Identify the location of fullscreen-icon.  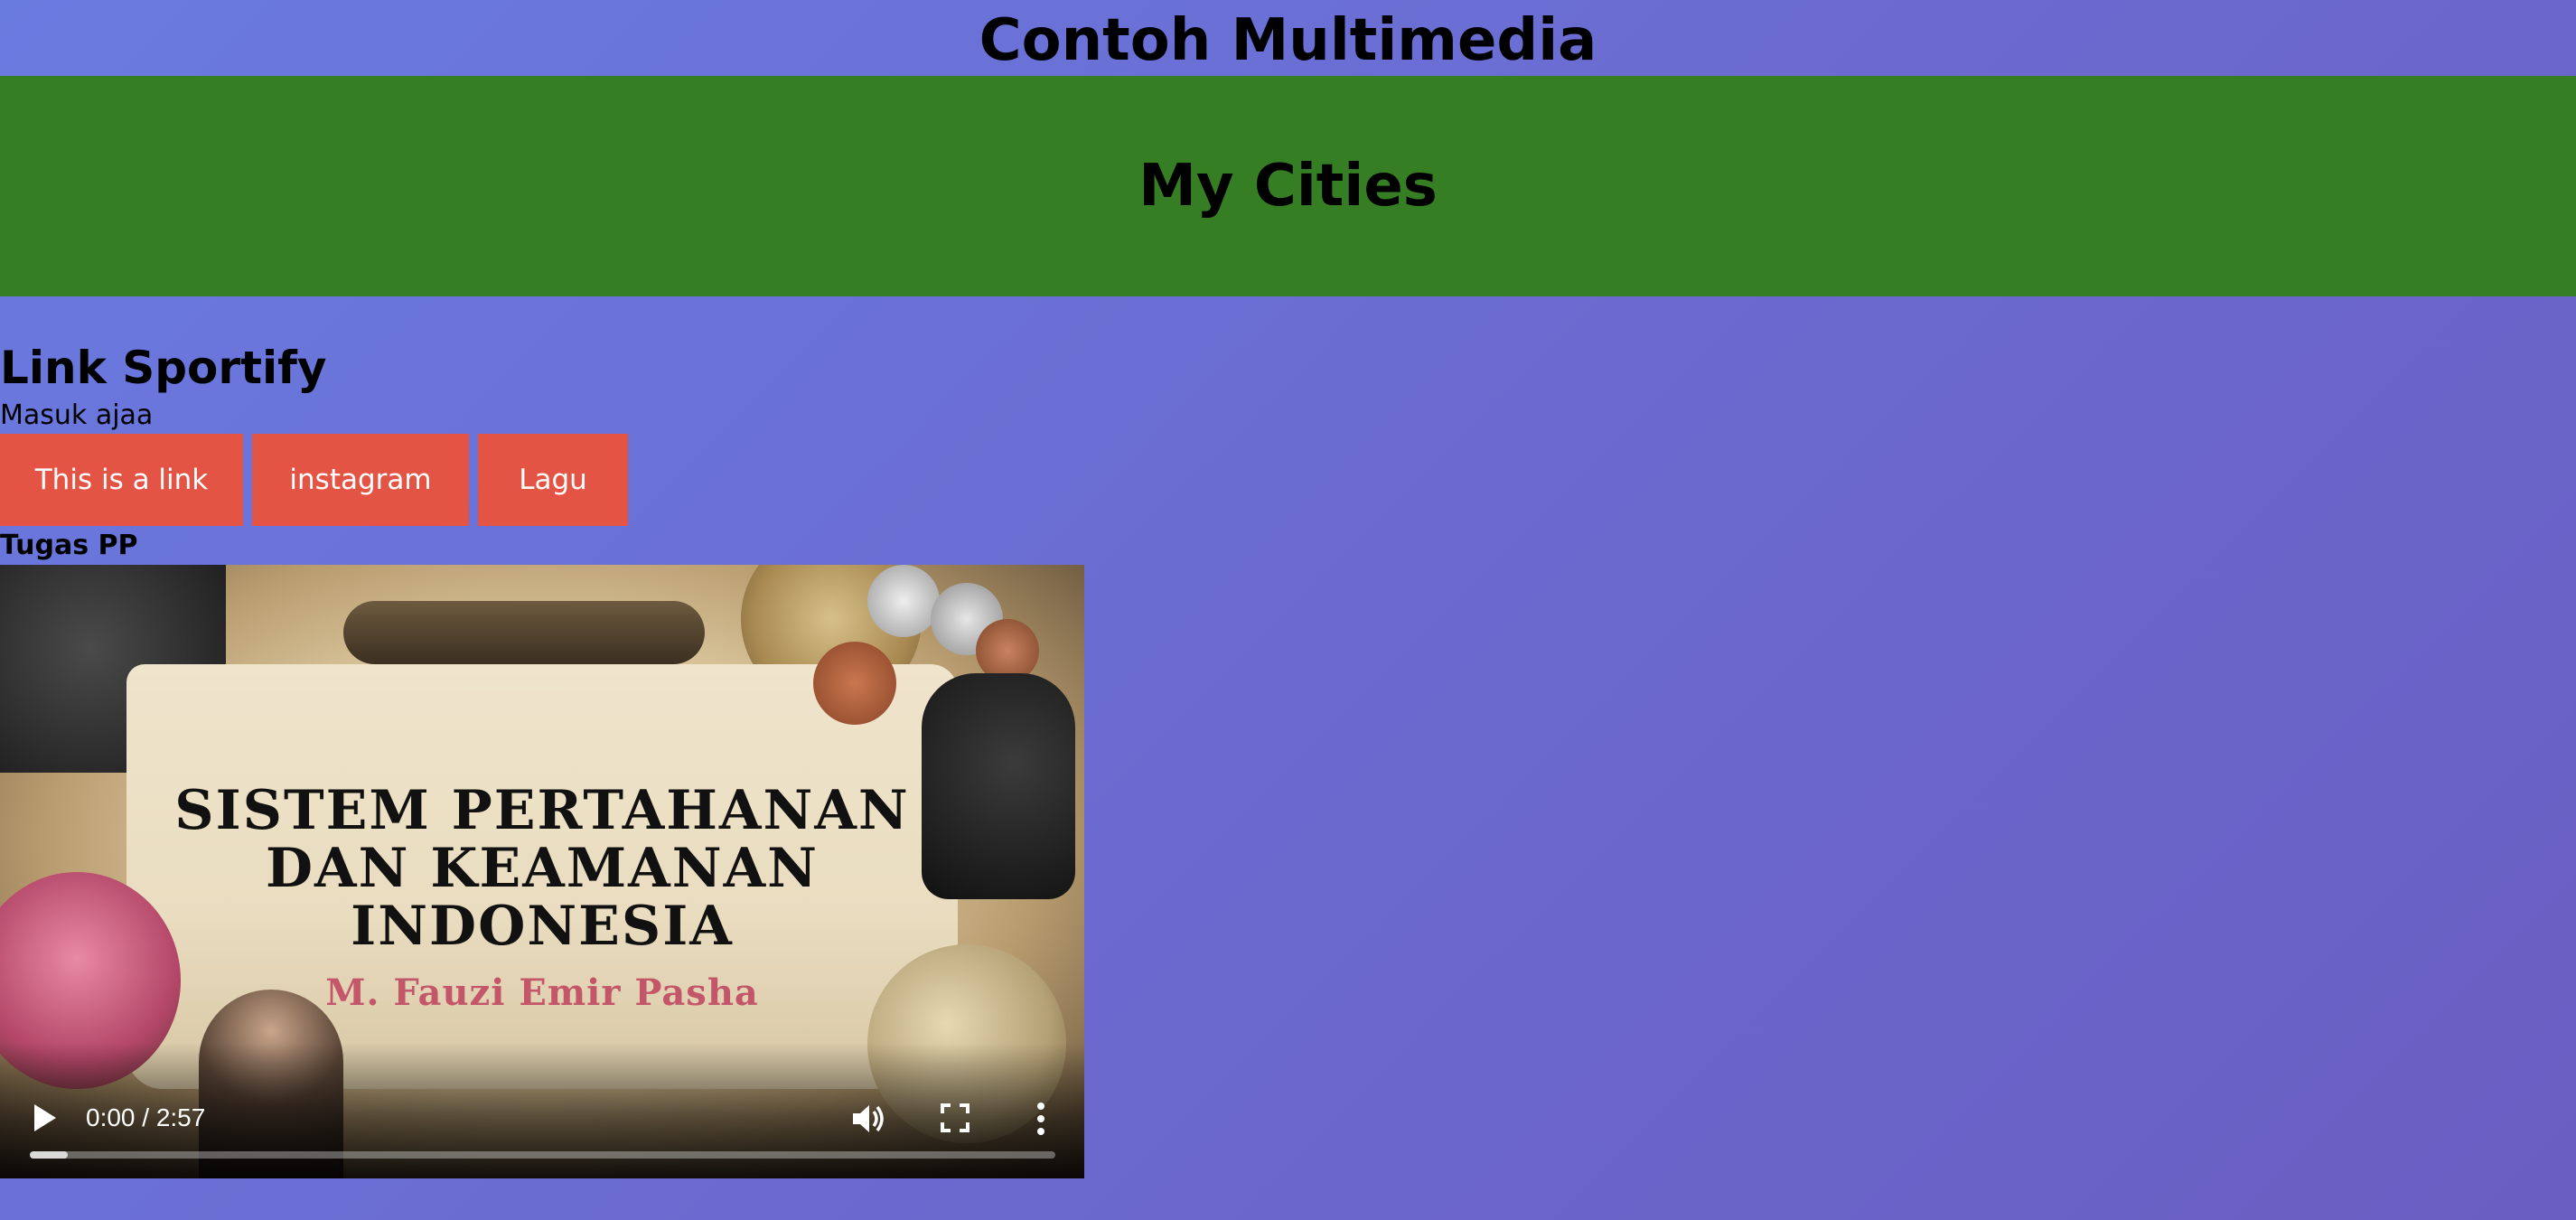
(955, 1118).